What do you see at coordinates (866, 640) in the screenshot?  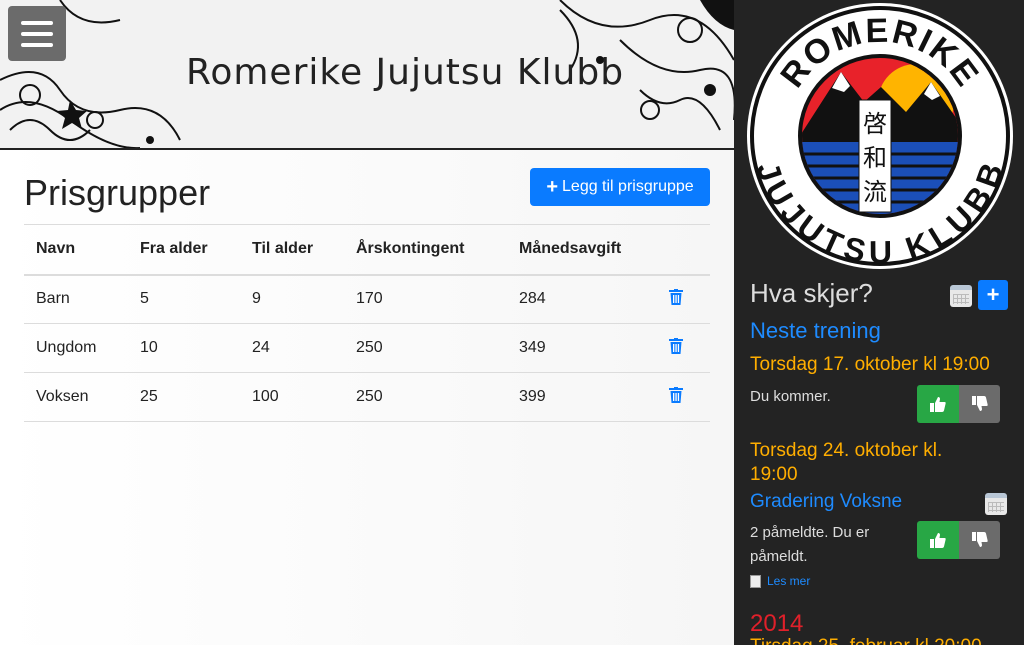 I see `event-date-partial: Tirsdag 25. februar kl 20:00` at bounding box center [866, 640].